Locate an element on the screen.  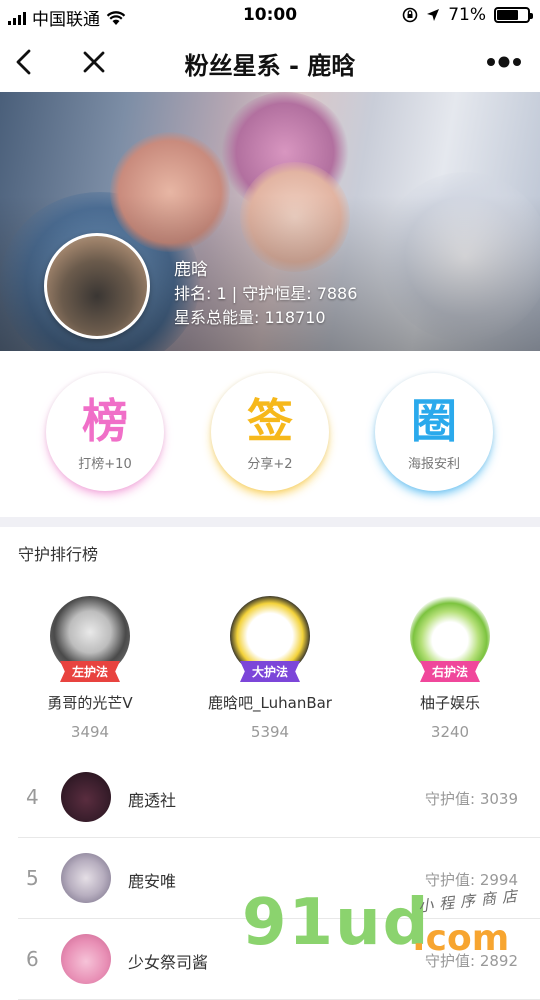
rank-number: 6 is located at coordinates (32, 959).